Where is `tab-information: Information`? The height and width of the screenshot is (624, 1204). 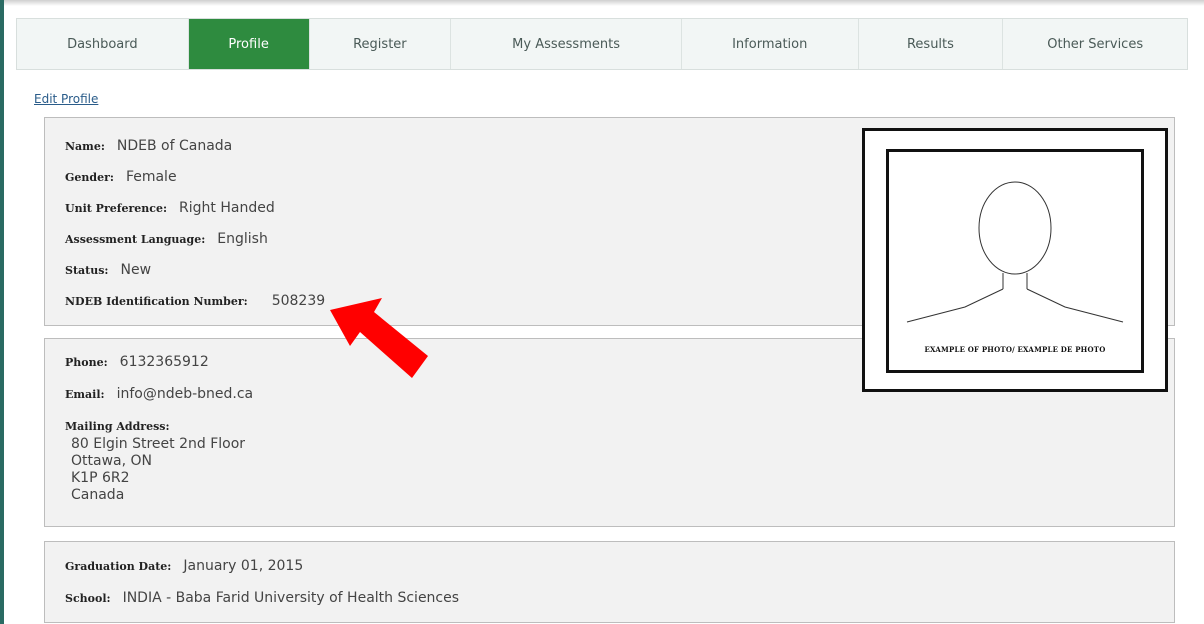 tab-information: Information is located at coordinates (770, 44).